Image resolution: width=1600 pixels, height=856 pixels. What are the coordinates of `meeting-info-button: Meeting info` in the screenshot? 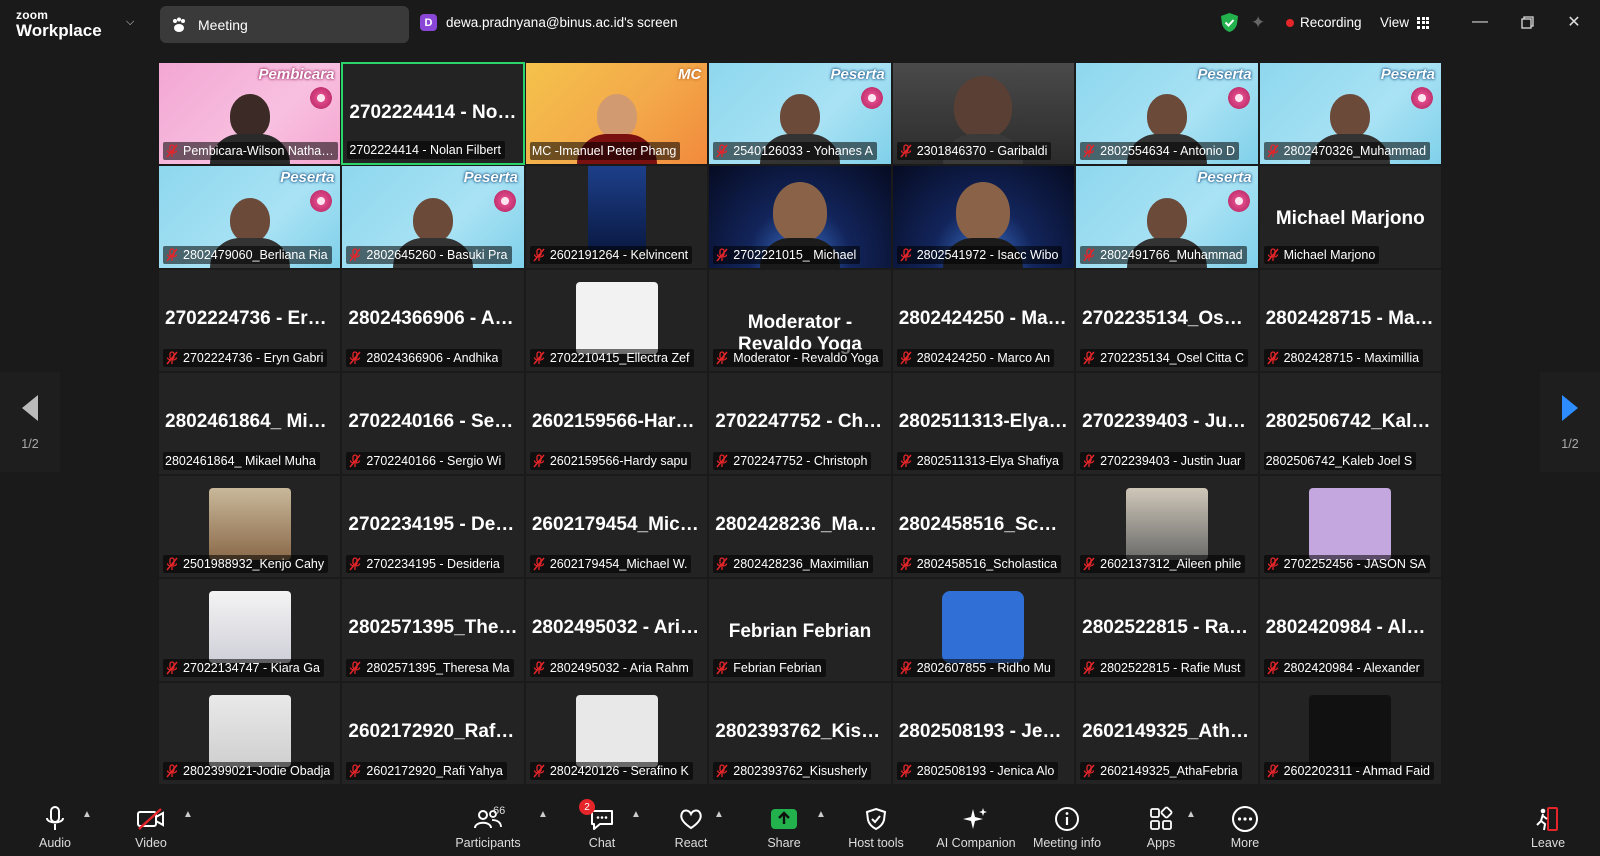 It's located at (1067, 826).